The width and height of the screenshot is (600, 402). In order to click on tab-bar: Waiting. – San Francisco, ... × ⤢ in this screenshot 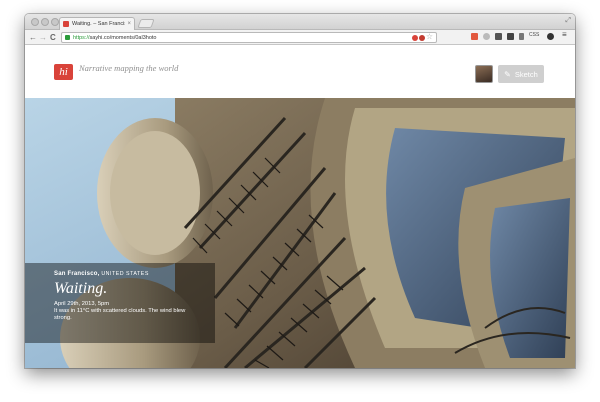, I will do `click(300, 22)`.